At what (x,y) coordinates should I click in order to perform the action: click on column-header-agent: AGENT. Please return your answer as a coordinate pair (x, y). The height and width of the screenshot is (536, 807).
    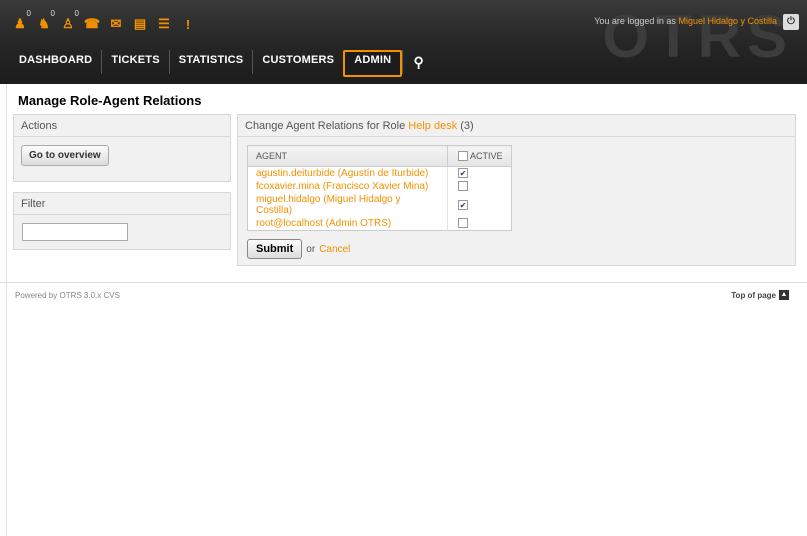
    Looking at the image, I should click on (347, 156).